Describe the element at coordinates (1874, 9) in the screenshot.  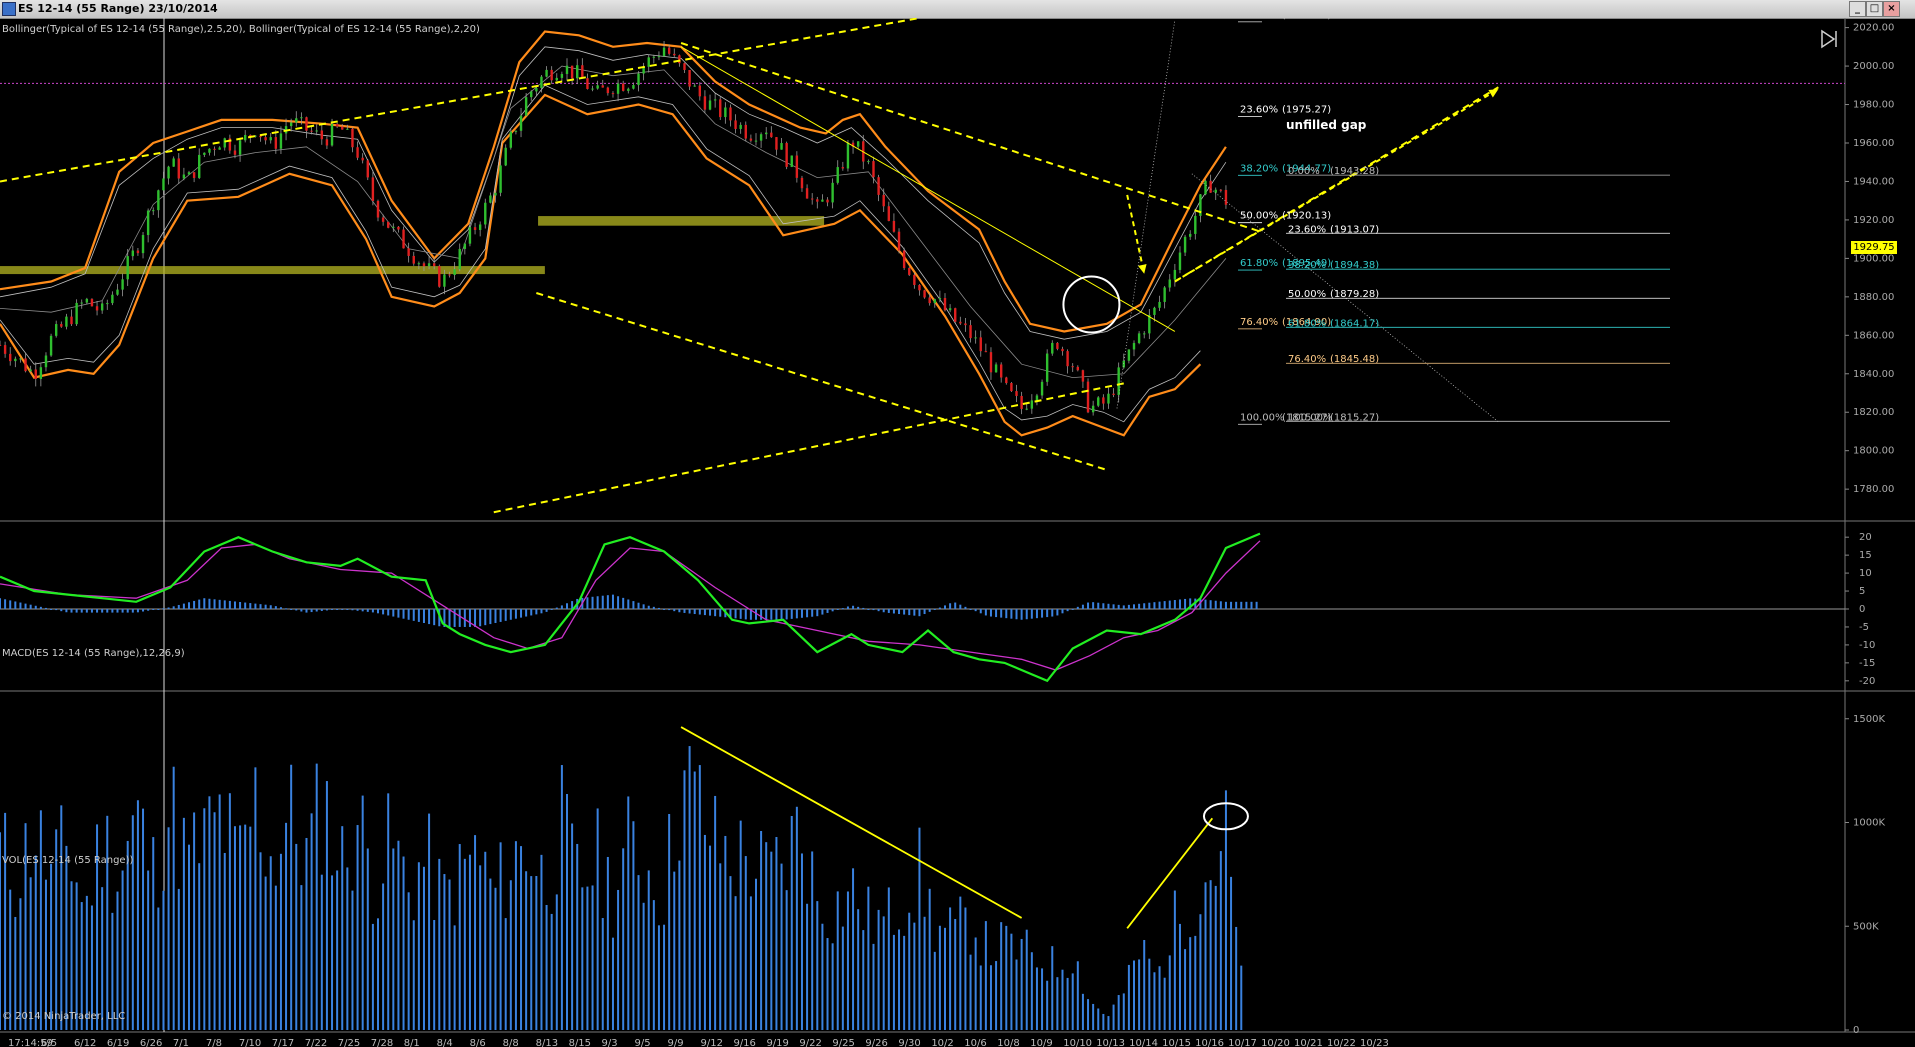
I see `restore-button: □` at that location.